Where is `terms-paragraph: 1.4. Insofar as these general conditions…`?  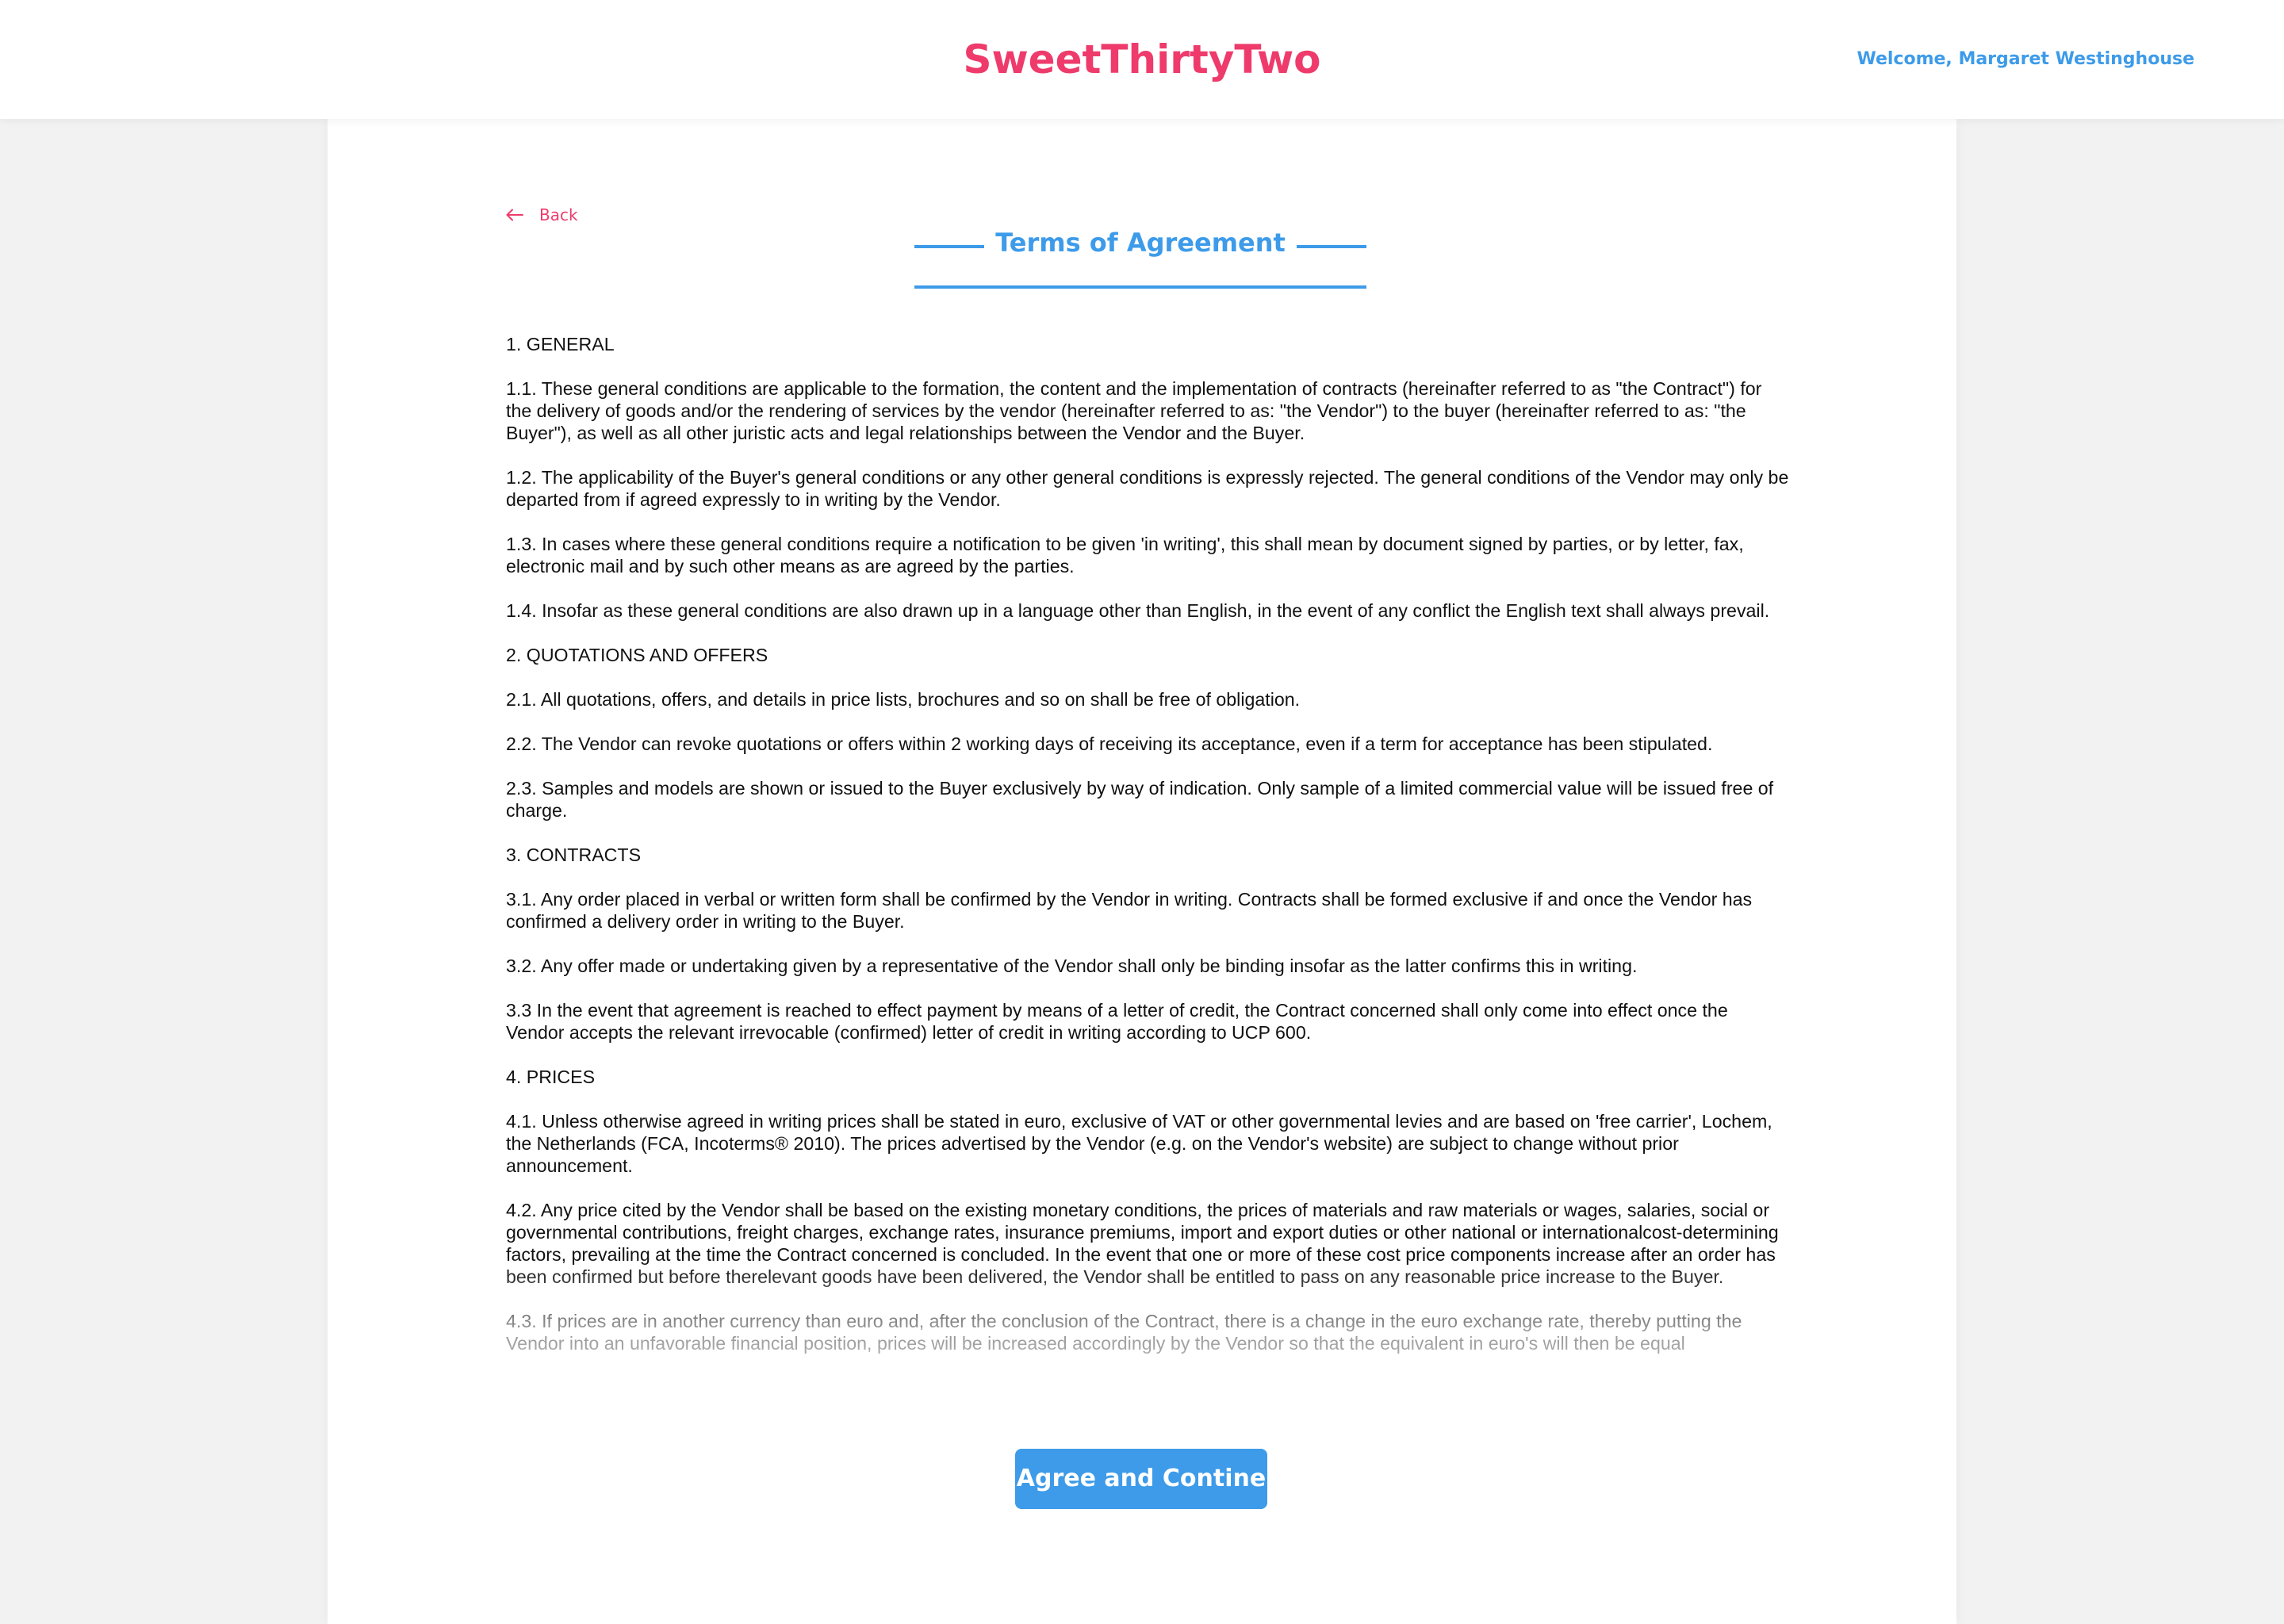
terms-paragraph: 1.4. Insofar as these general conditions… is located at coordinates (1138, 610).